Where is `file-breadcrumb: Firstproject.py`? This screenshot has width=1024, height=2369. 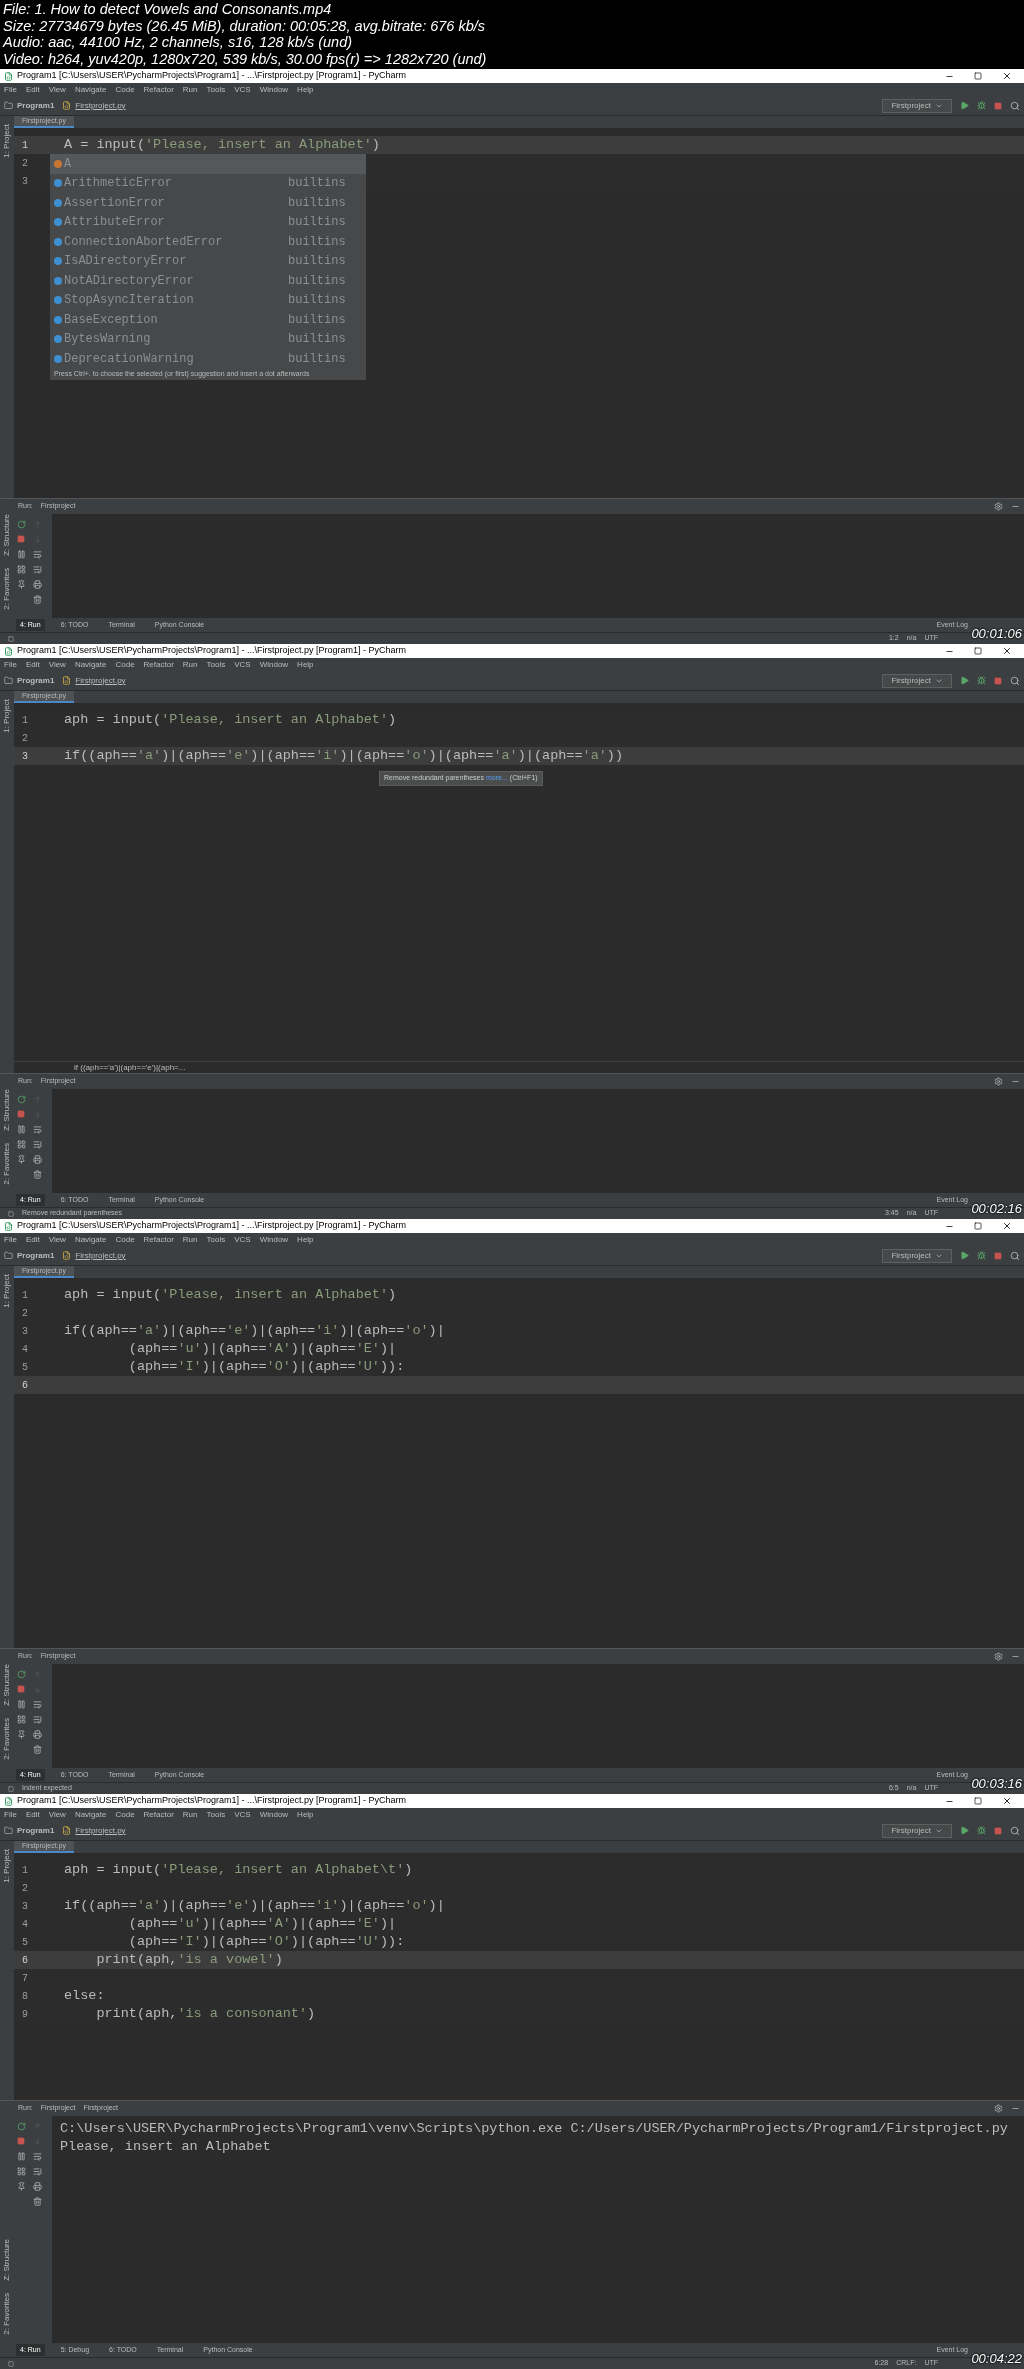 file-breadcrumb: Firstproject.py is located at coordinates (100, 105).